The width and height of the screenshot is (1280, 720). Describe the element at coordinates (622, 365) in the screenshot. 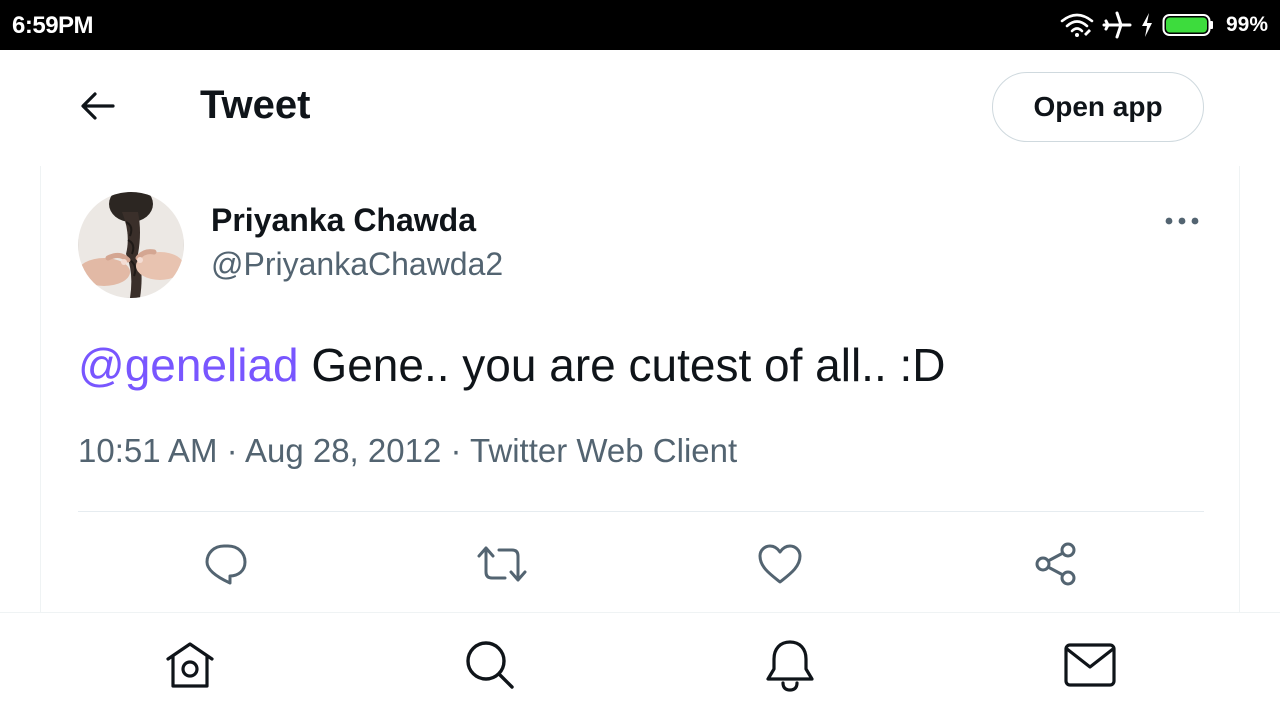

I see `tweet-body: Gene.. you are cutest of all.. :D` at that location.